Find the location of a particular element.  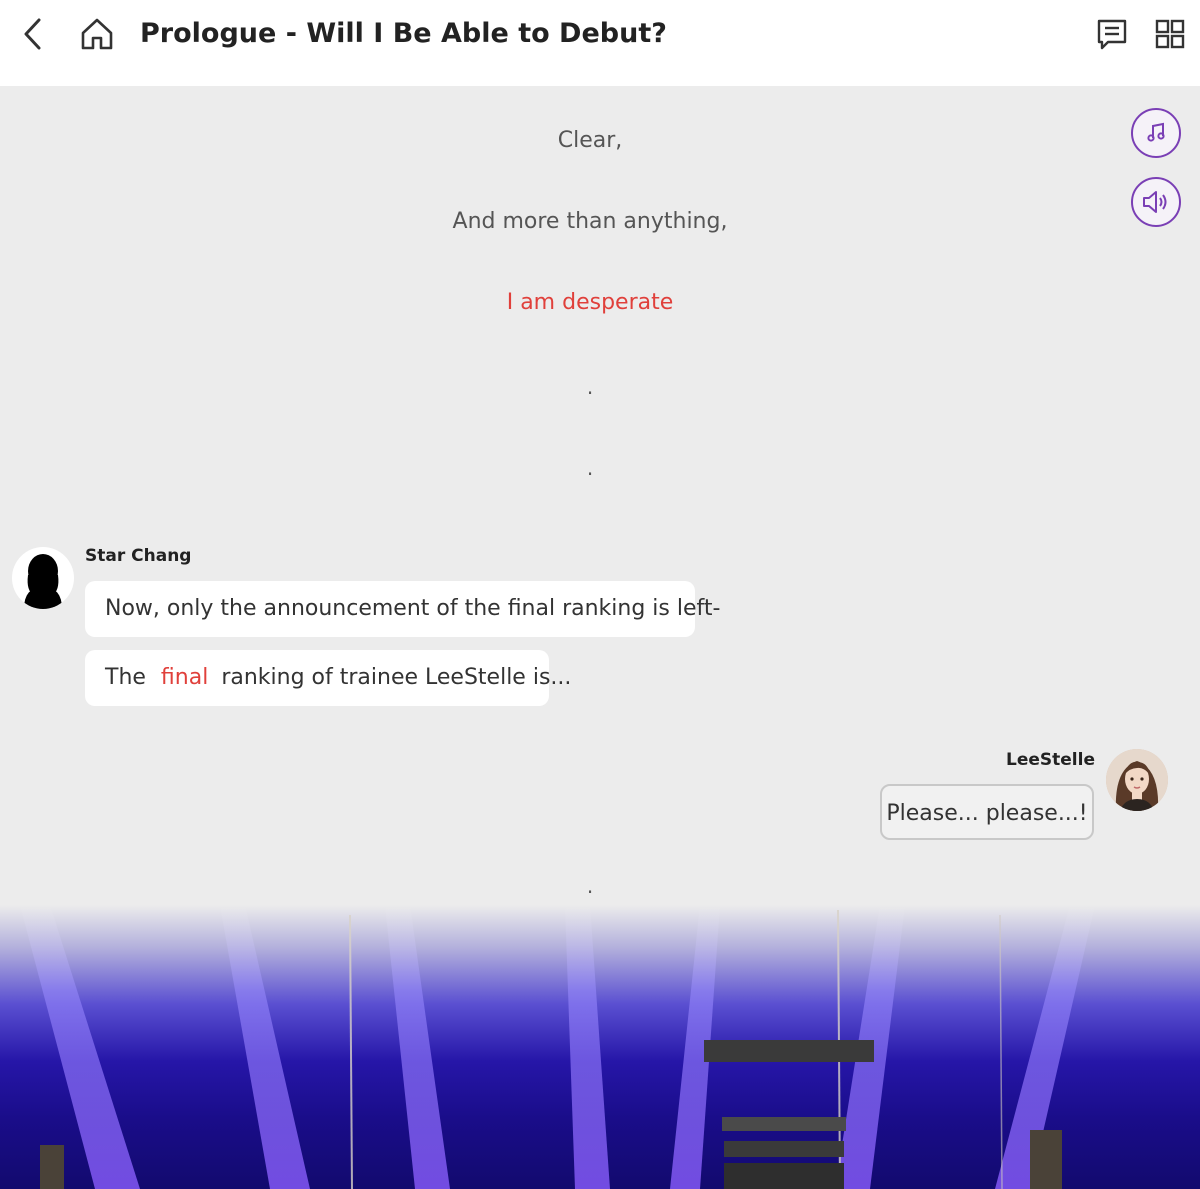

speaker-name: Star Chang is located at coordinates (138, 556).